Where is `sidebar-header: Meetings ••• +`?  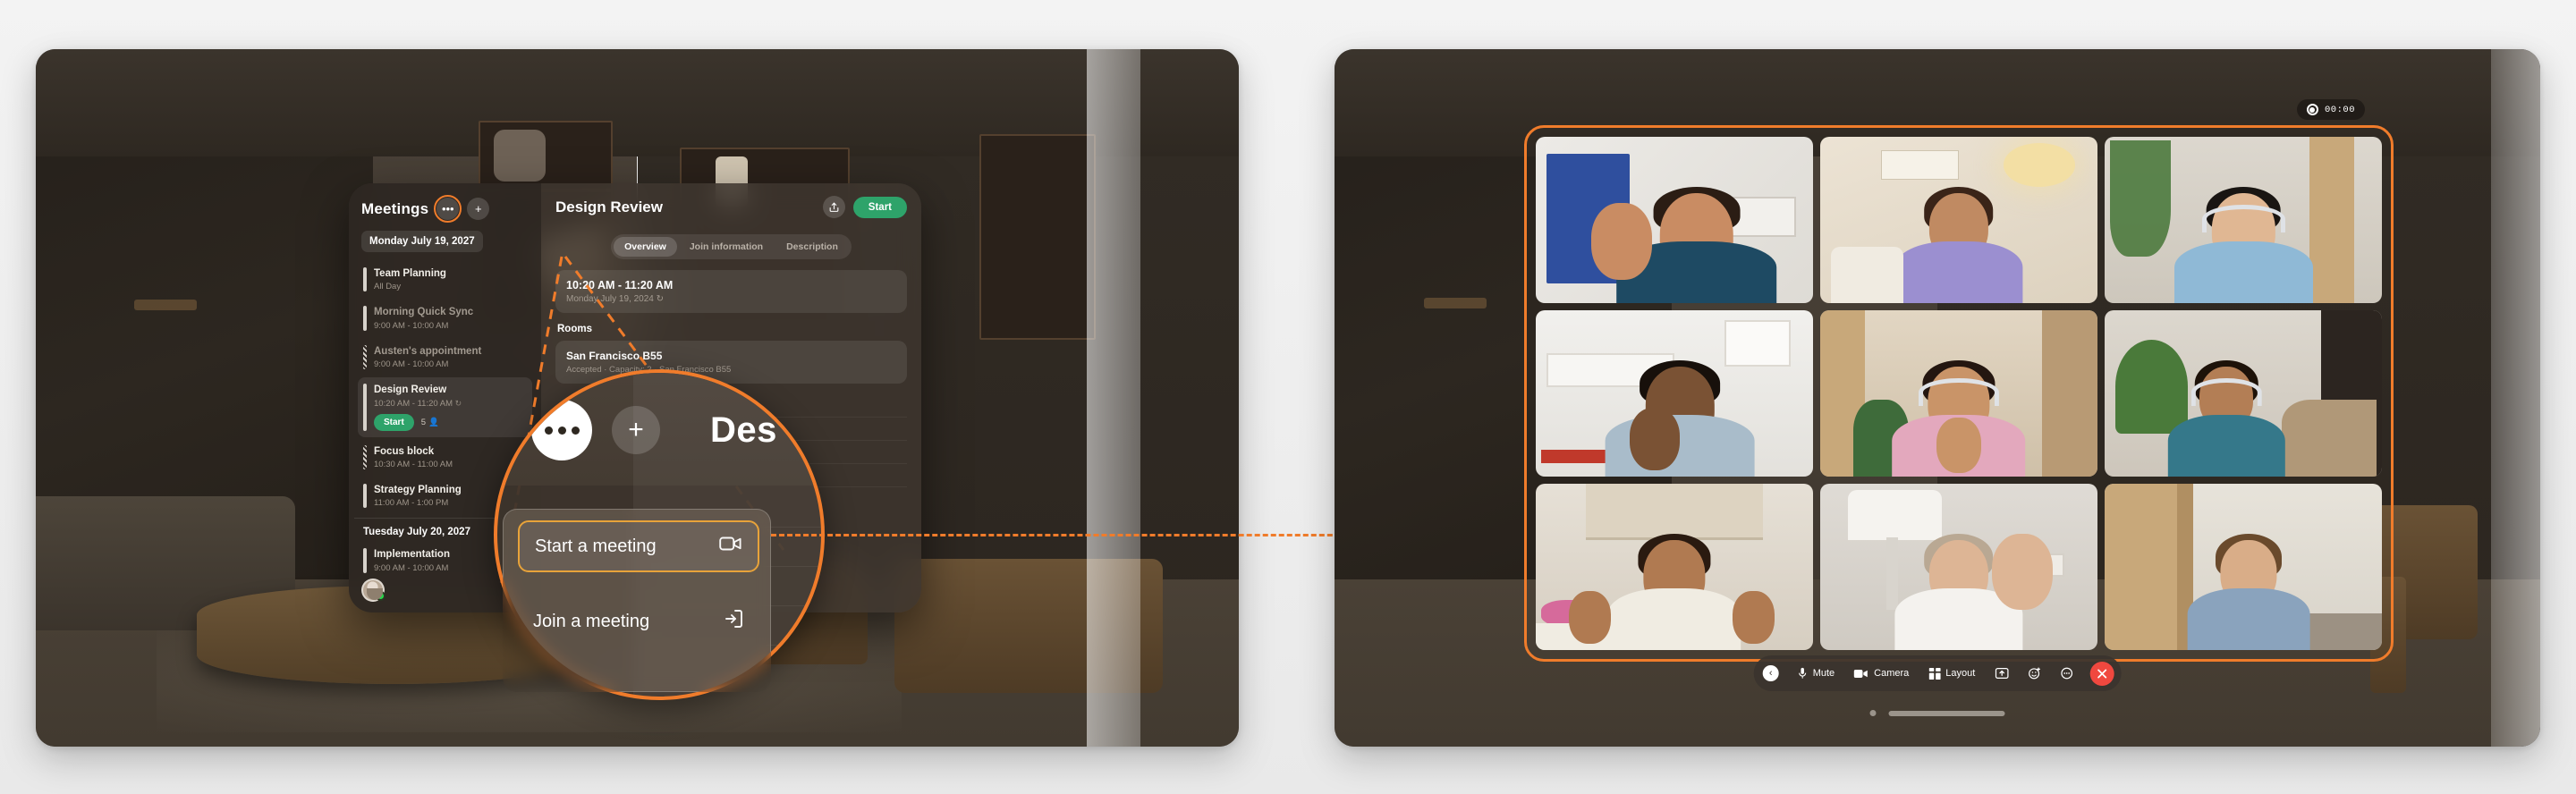
sidebar-header: Meetings ••• + is located at coordinates (445, 212).